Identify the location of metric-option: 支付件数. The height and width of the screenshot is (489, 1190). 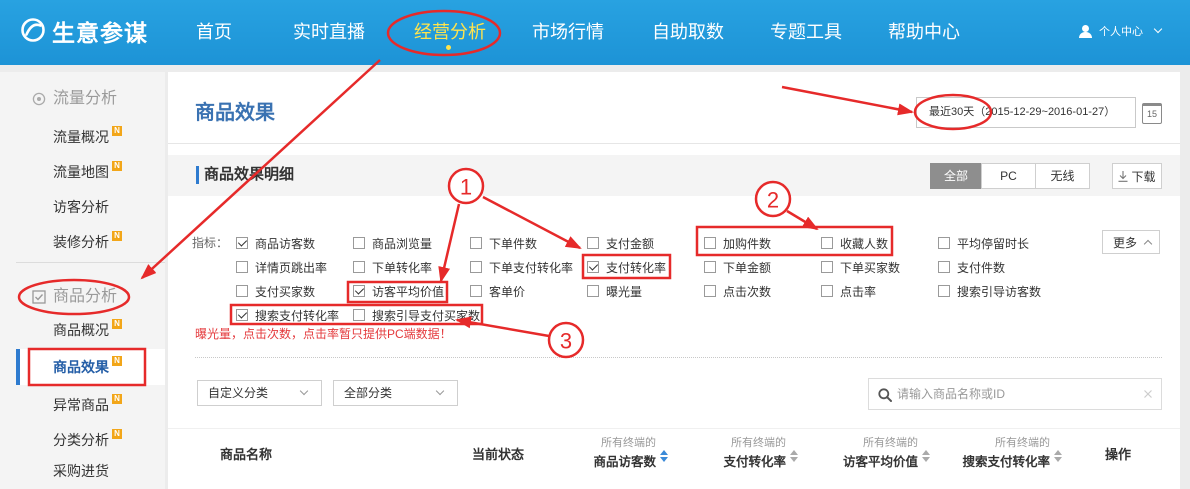
(996, 267).